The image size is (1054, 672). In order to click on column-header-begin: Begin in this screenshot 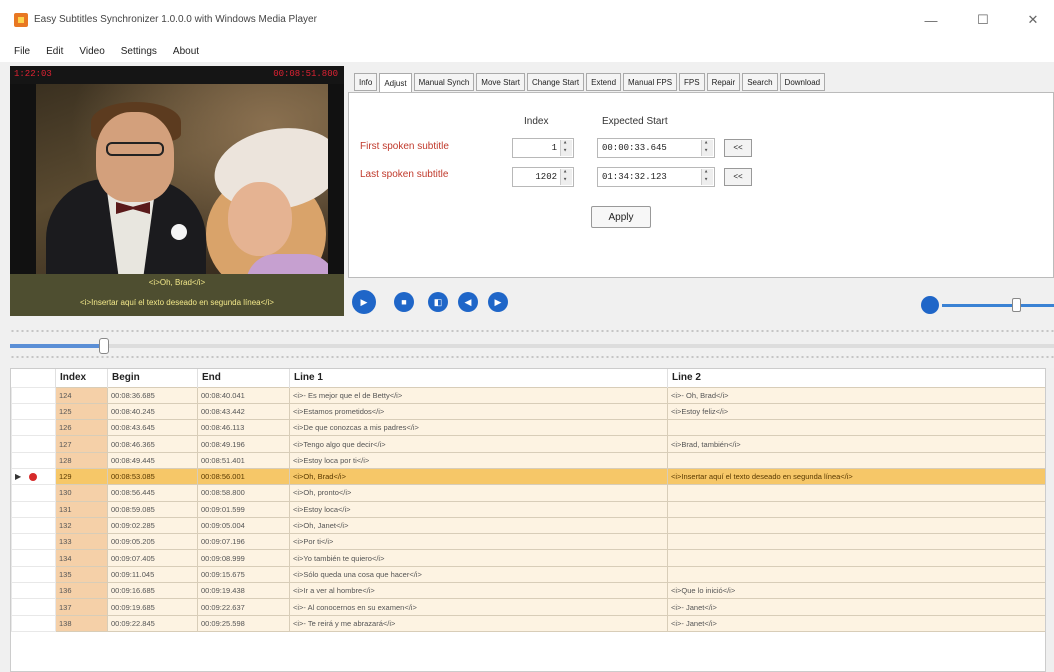, I will do `click(152, 378)`.